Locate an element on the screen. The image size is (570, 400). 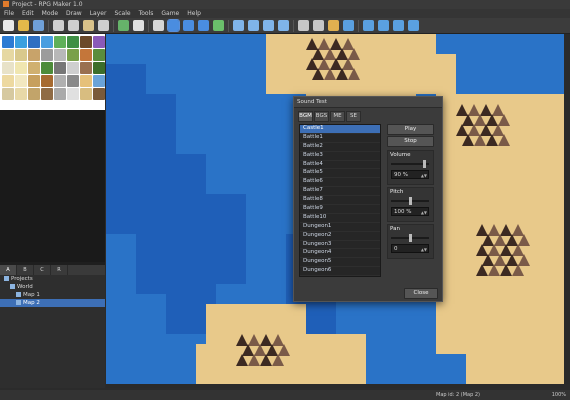
pan-slider-knob is located at coordinates (410, 238).